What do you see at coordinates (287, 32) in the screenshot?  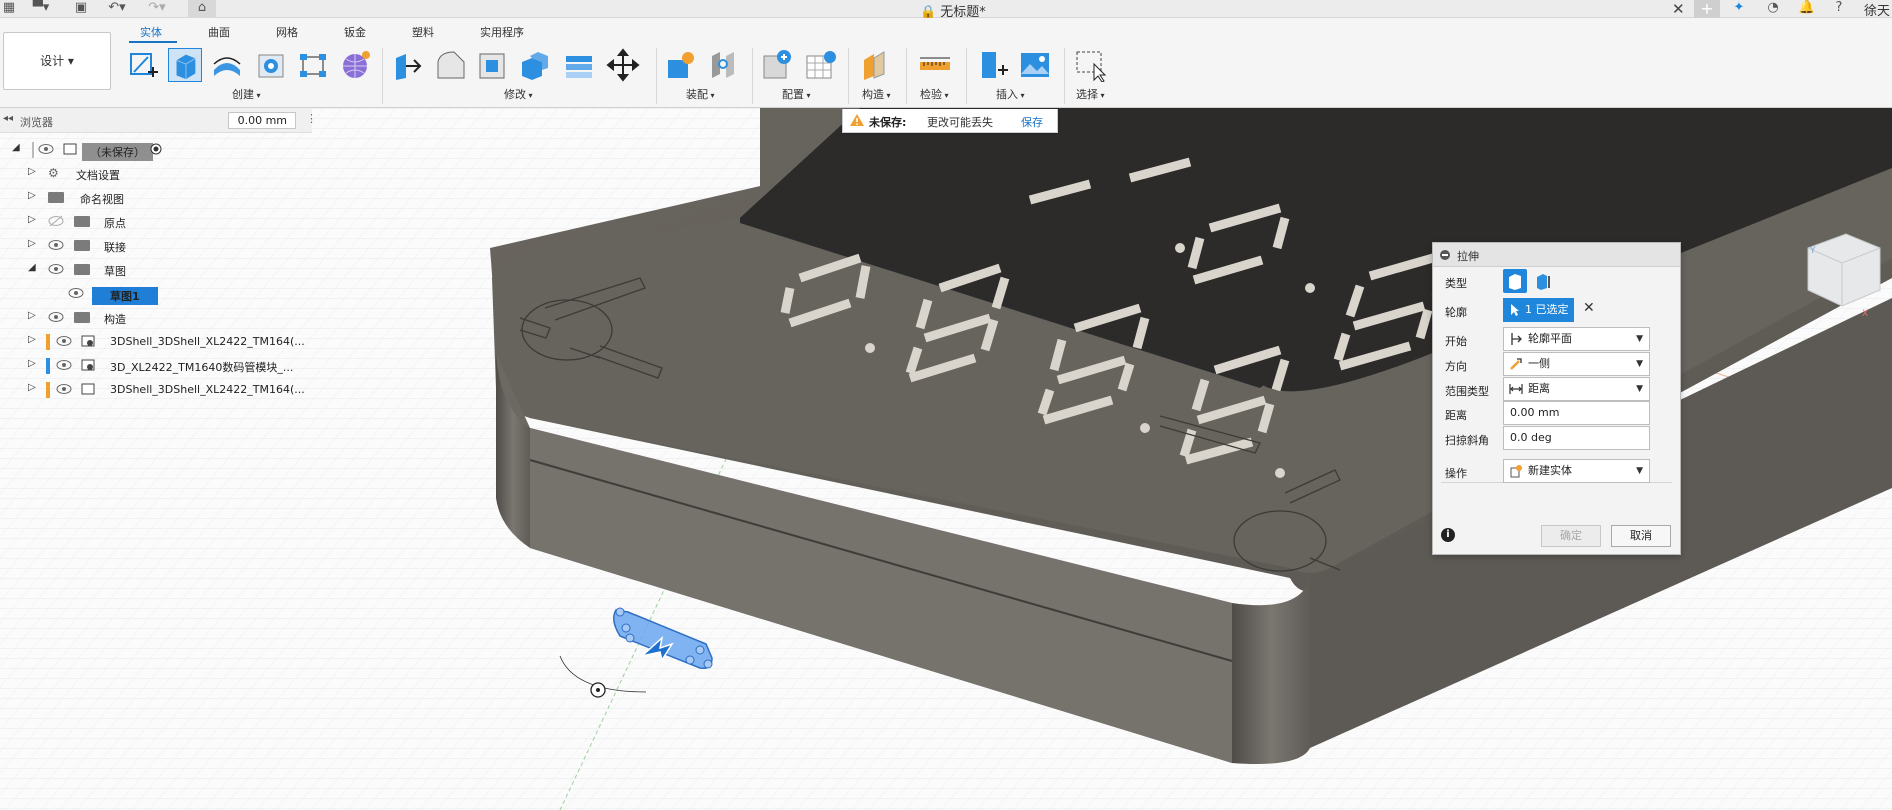 I see `tab-mesh: 网格` at bounding box center [287, 32].